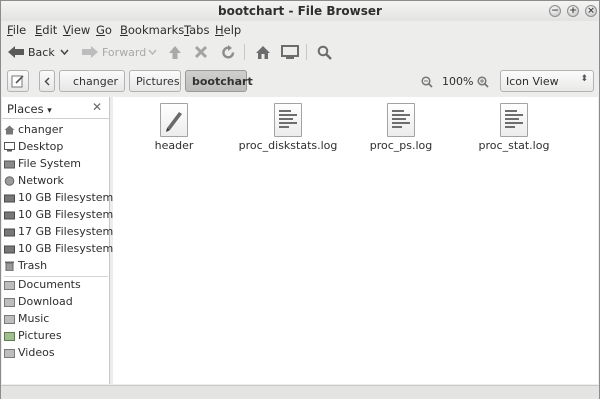 The width and height of the screenshot is (600, 399). Describe the element at coordinates (9, 181) in the screenshot. I see `network-icon` at that location.